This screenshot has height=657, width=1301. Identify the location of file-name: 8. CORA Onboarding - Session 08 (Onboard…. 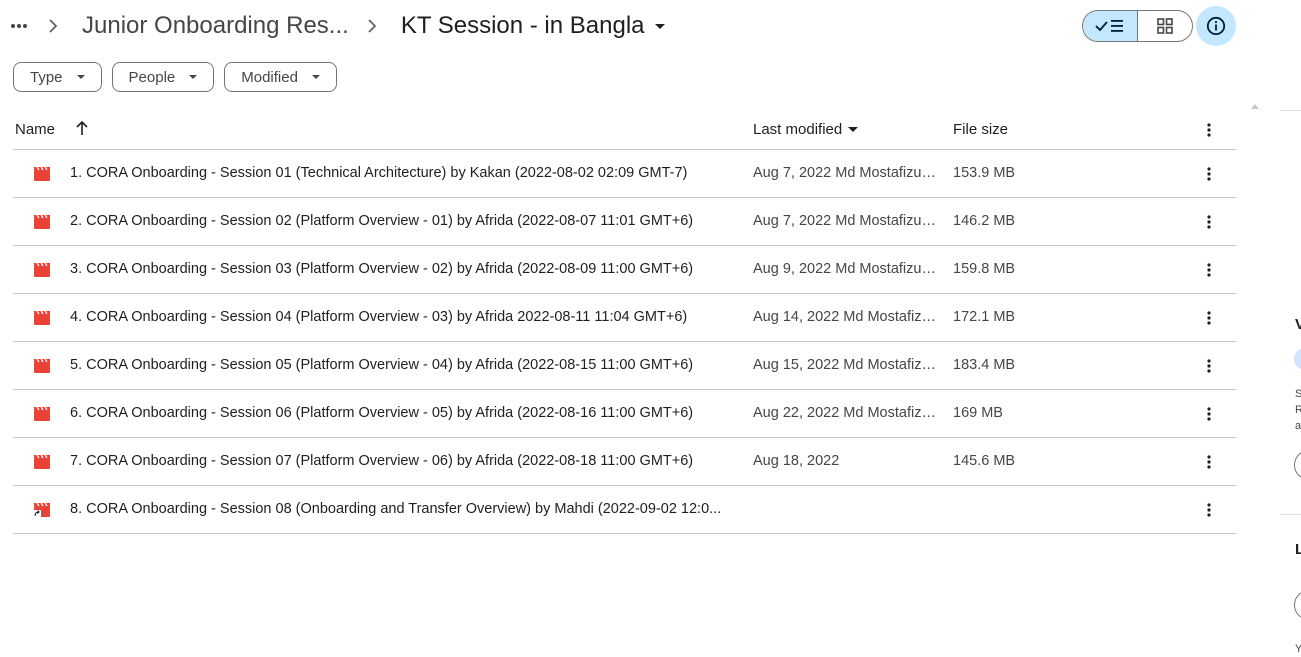
(396, 509).